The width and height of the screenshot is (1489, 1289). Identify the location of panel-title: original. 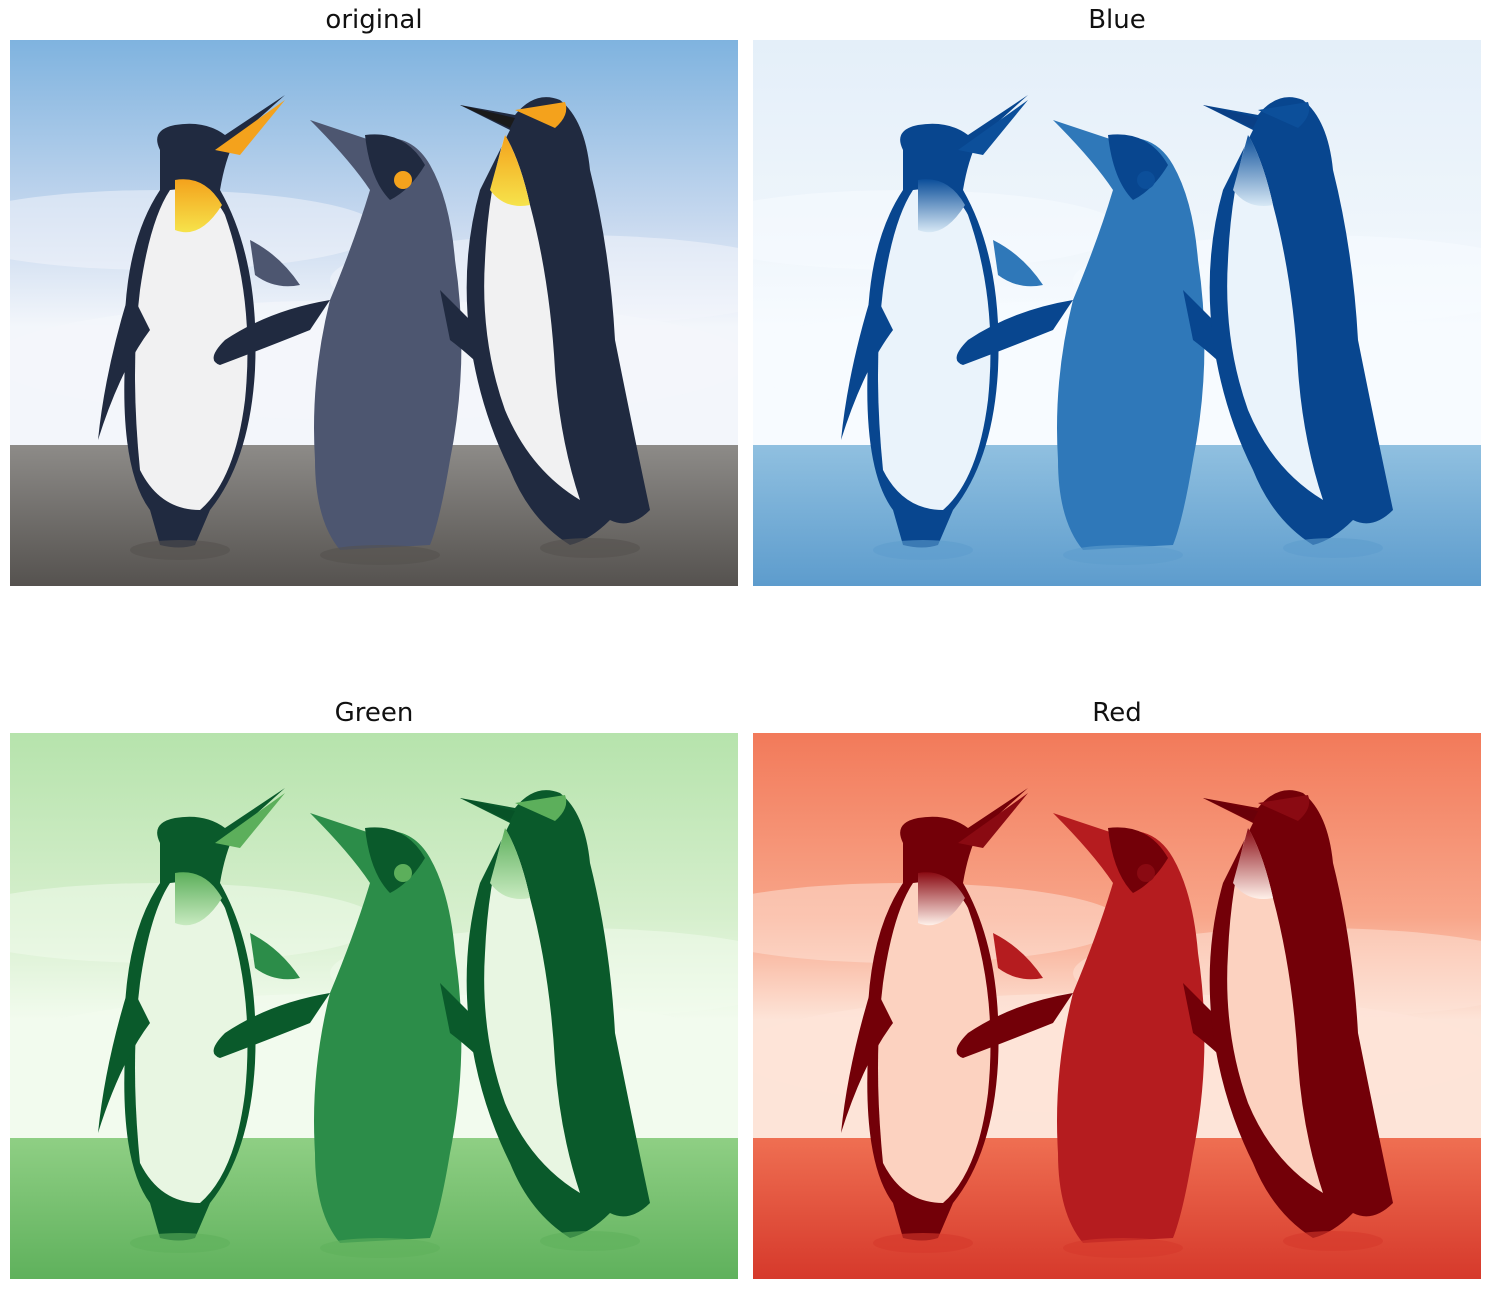
(374, 20).